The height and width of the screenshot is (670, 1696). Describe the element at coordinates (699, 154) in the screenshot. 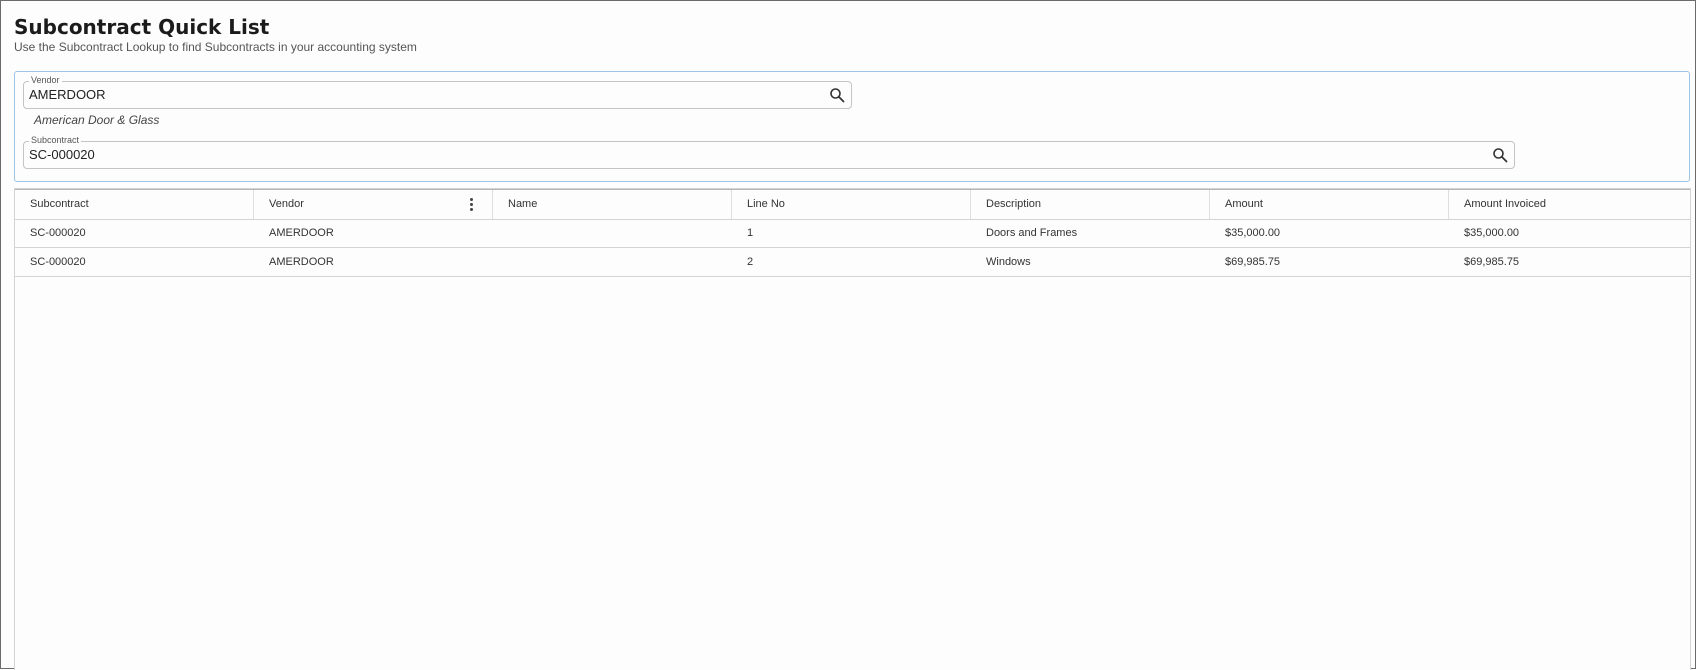

I see `subcontract-input` at that location.